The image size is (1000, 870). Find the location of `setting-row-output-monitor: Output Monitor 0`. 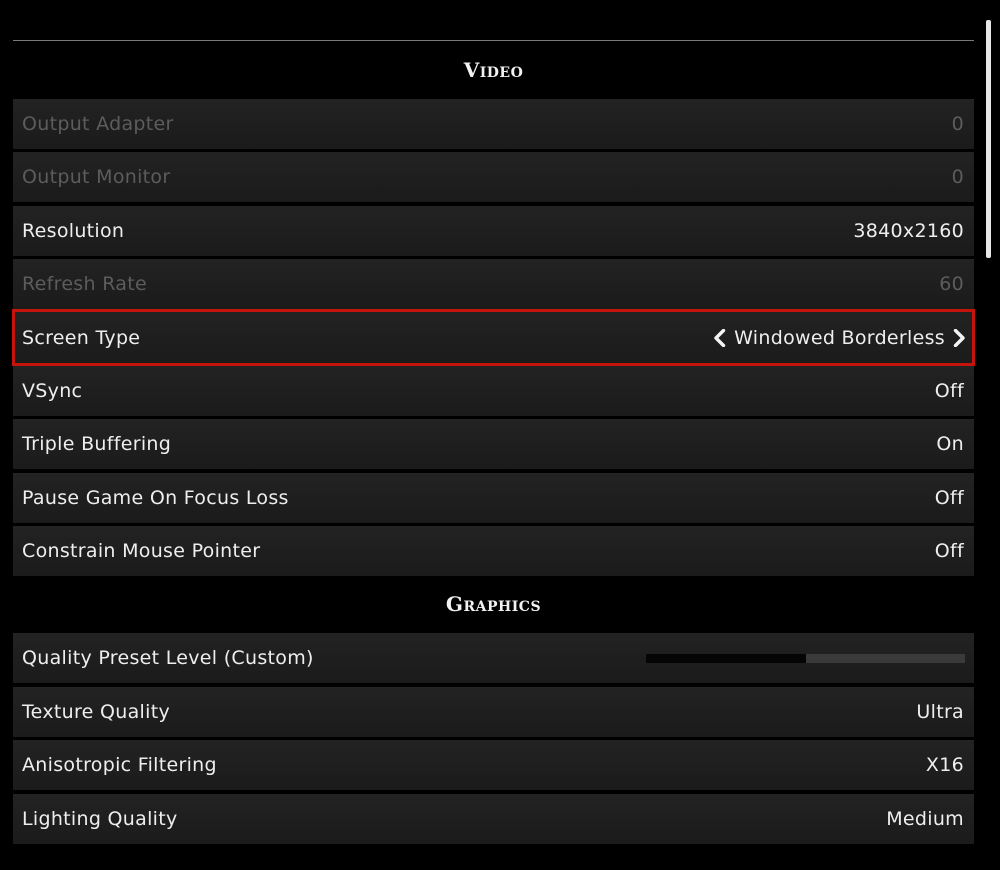

setting-row-output-monitor: Output Monitor 0 is located at coordinates (493, 177).